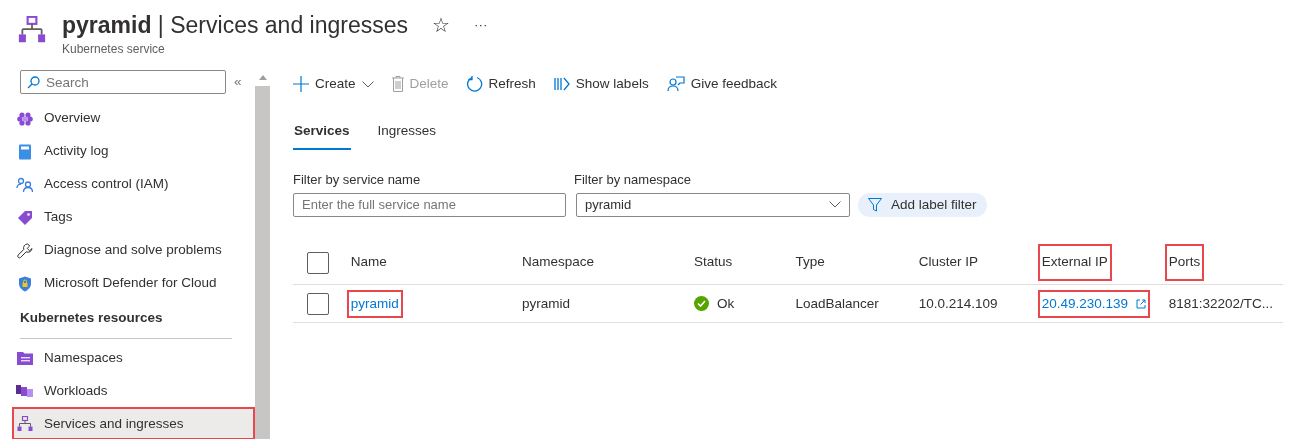 The height and width of the screenshot is (439, 1290). Describe the element at coordinates (958, 303) in the screenshot. I see `table-cell-text: 10.0.214.109` at that location.